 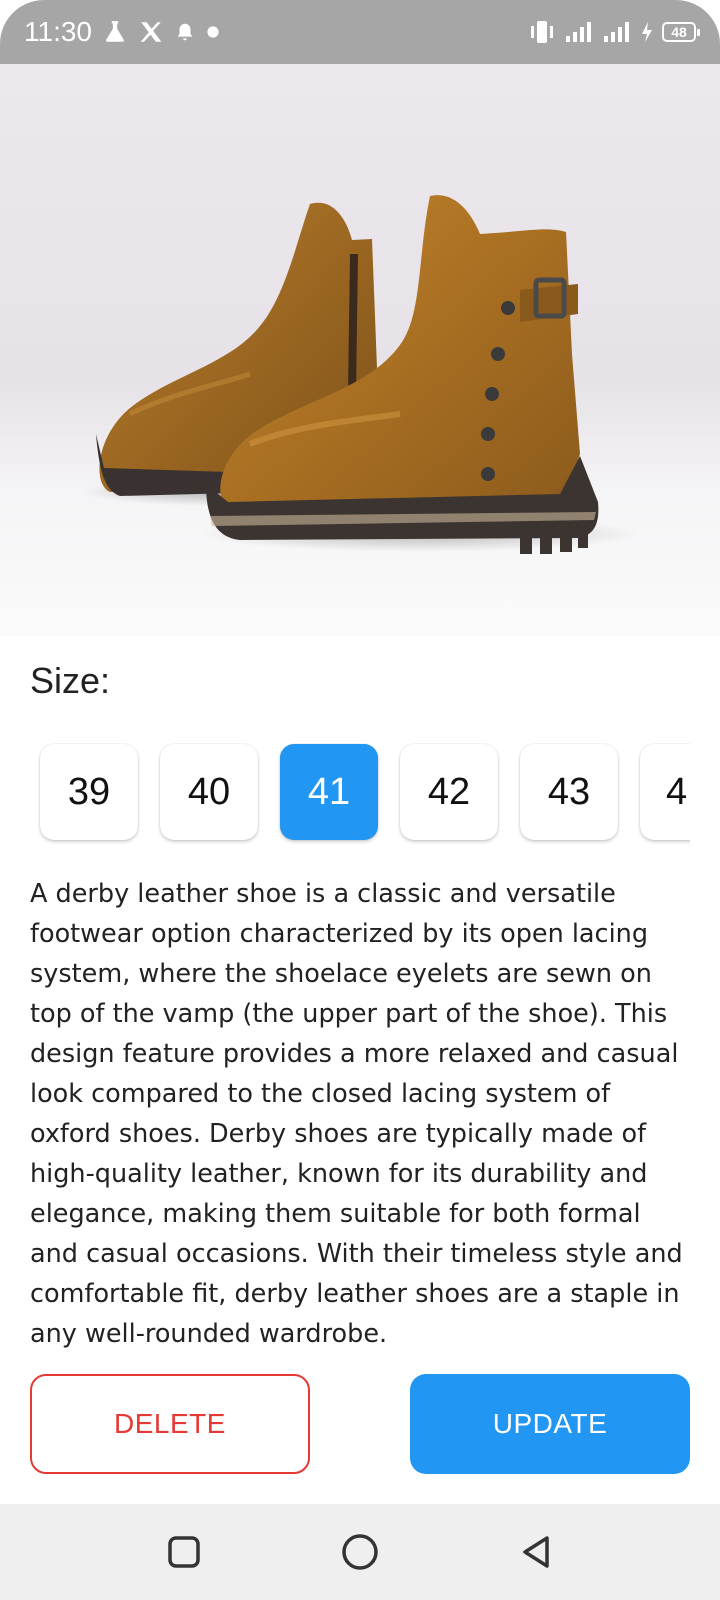 I want to click on notification-bell-icon, so click(x=185, y=32).